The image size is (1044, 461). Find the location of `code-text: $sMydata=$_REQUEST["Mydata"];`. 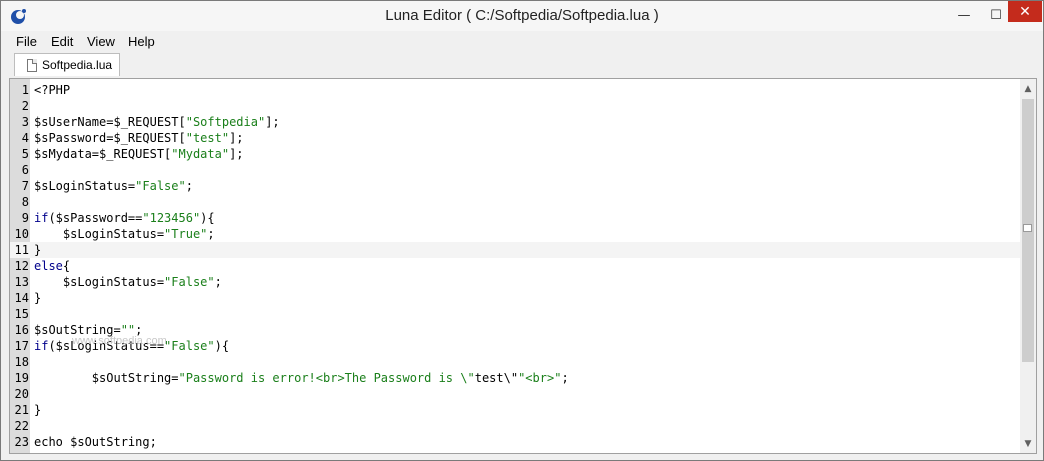

code-text: $sMydata=$_REQUEST["Mydata"]; is located at coordinates (139, 154).